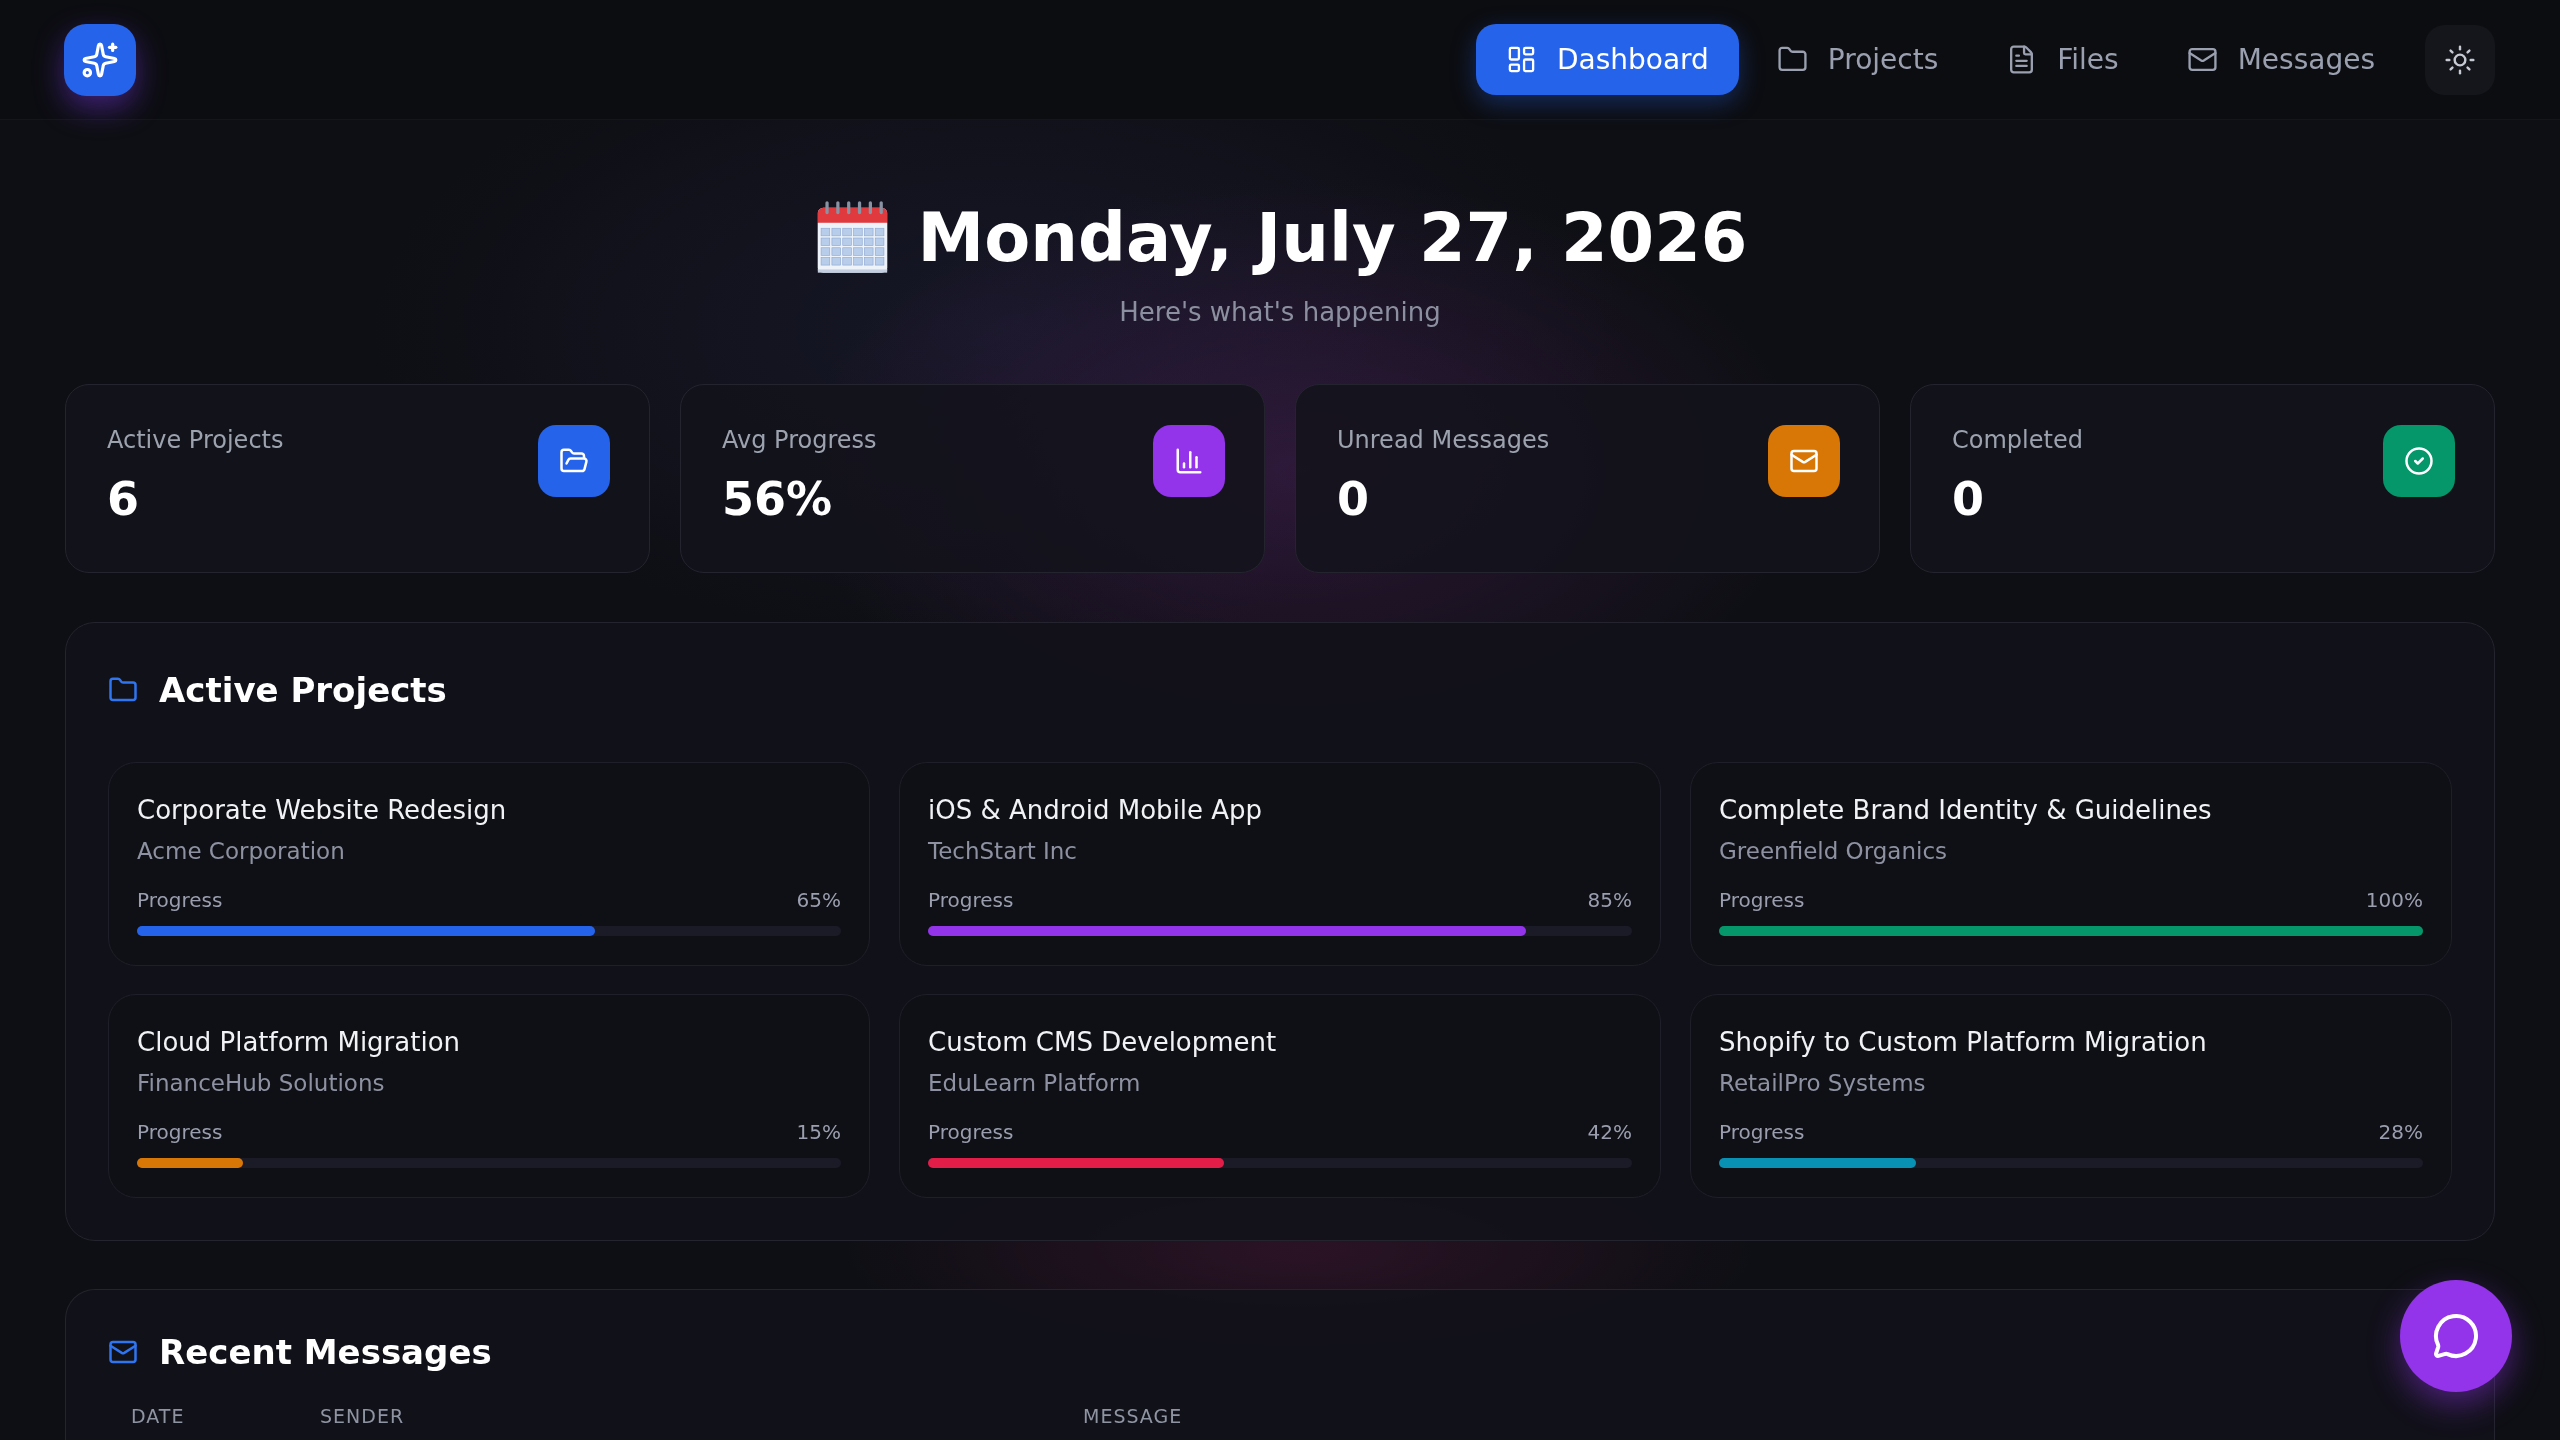  What do you see at coordinates (100, 59) in the screenshot?
I see `sparkles-icon` at bounding box center [100, 59].